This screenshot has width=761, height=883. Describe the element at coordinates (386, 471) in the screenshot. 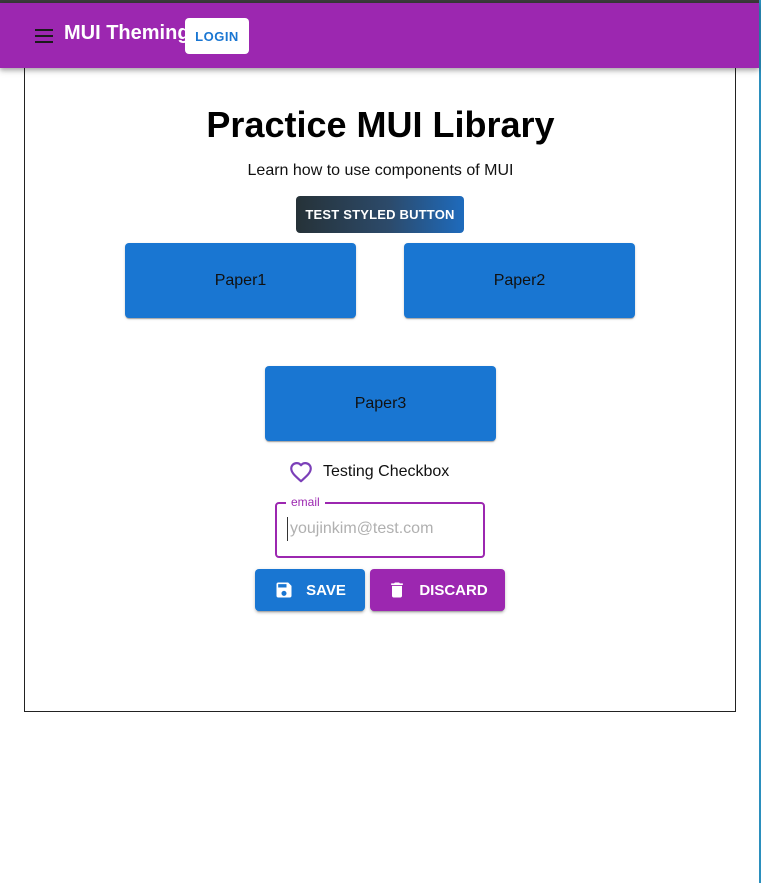

I see `checkbox-label: Testing Checkbox` at that location.